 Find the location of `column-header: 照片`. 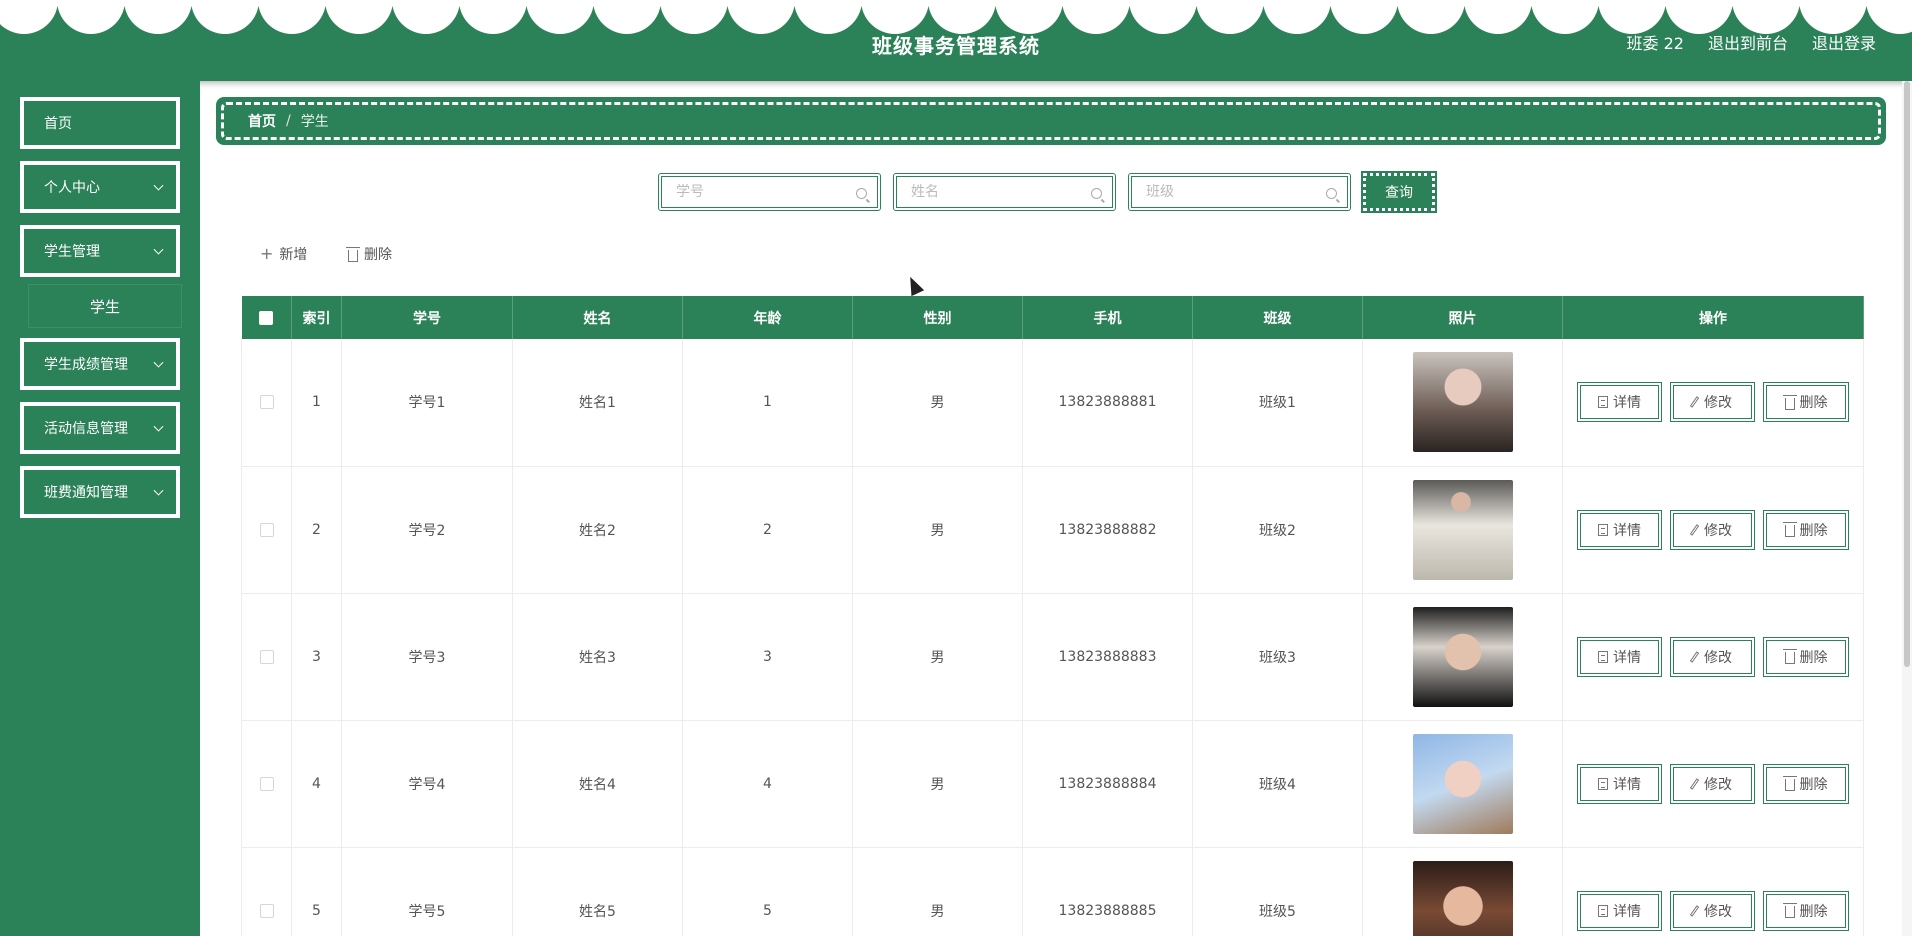

column-header: 照片 is located at coordinates (1462, 317).